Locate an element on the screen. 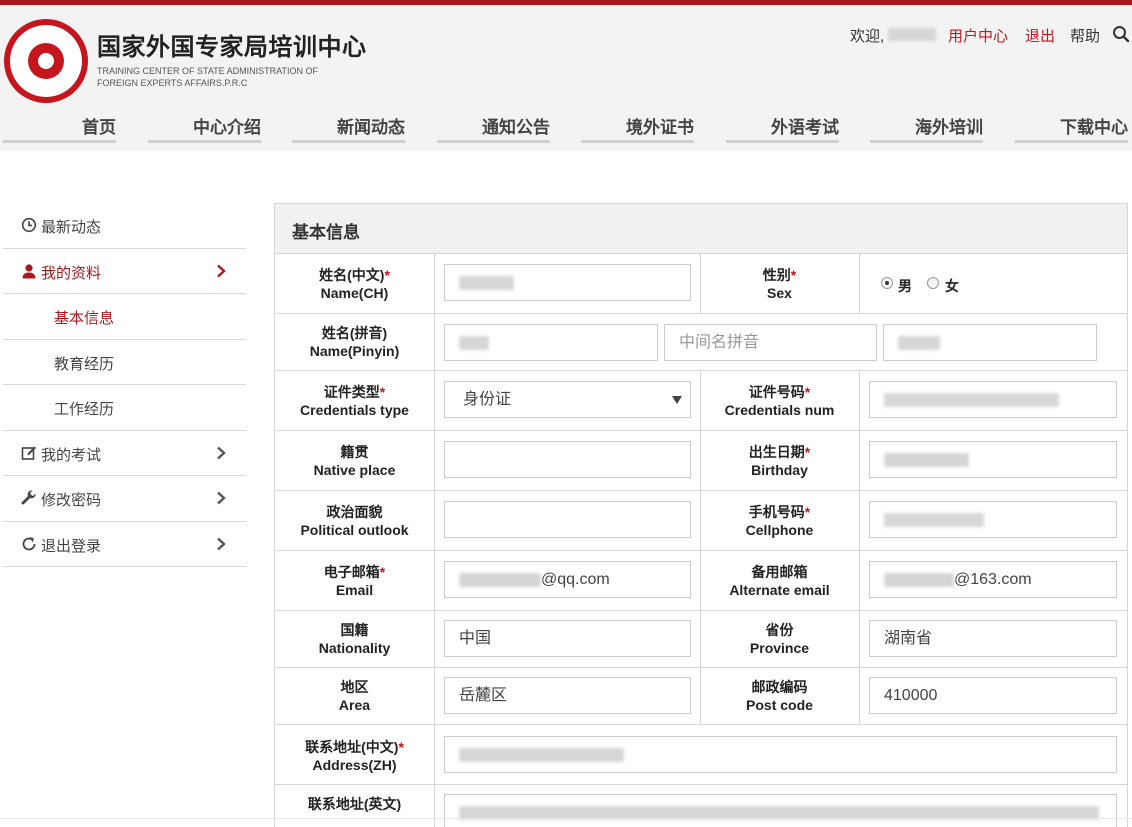 The image size is (1132, 827). sidebar-item-education: 教育经历 is located at coordinates (124, 362).